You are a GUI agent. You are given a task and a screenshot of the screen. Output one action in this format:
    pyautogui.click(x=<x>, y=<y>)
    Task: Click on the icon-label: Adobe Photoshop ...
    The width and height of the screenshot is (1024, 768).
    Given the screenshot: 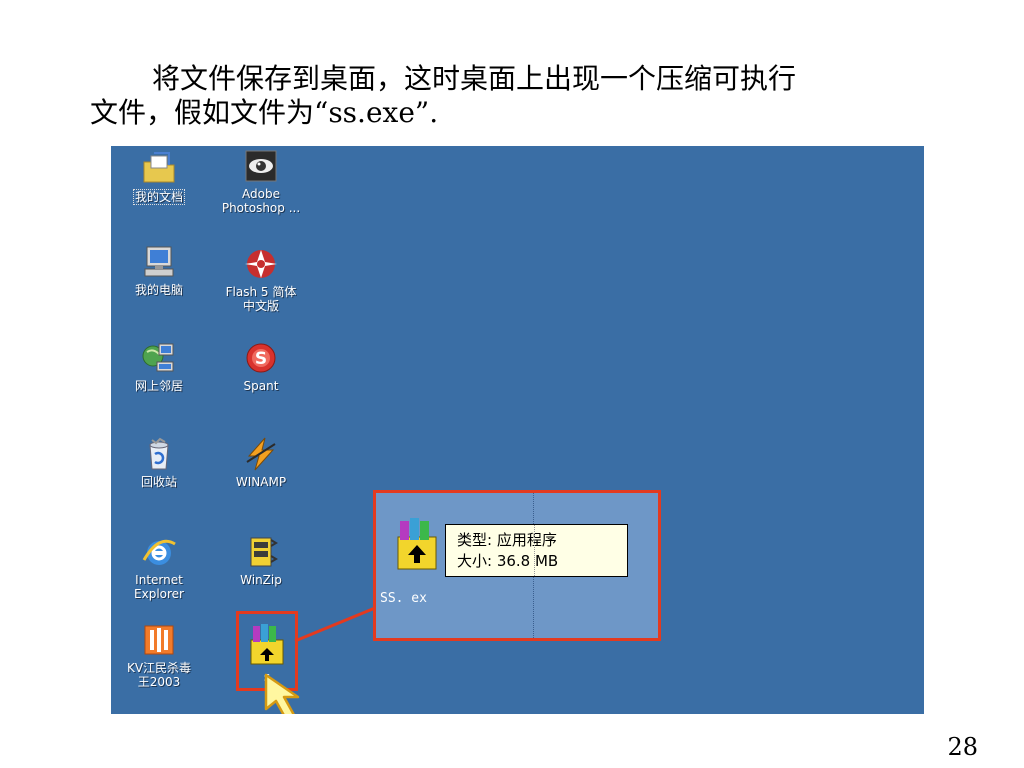 What is the action you would take?
    pyautogui.click(x=261, y=201)
    